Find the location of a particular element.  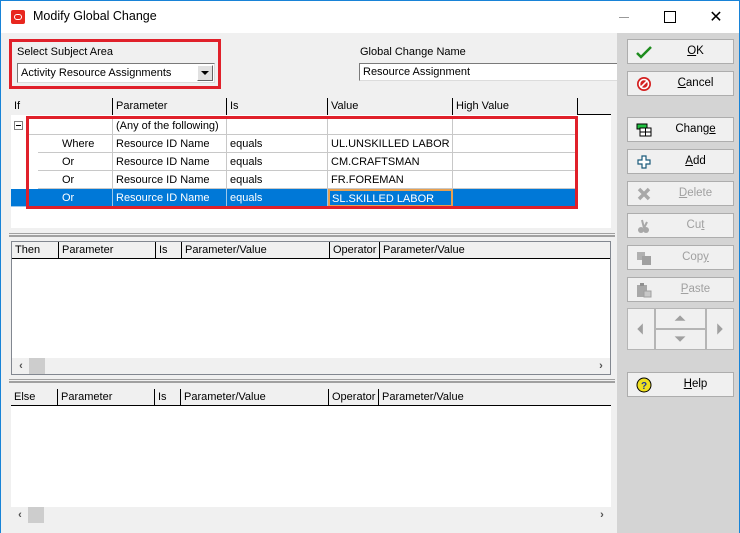

add-button: Add is located at coordinates (680, 161).